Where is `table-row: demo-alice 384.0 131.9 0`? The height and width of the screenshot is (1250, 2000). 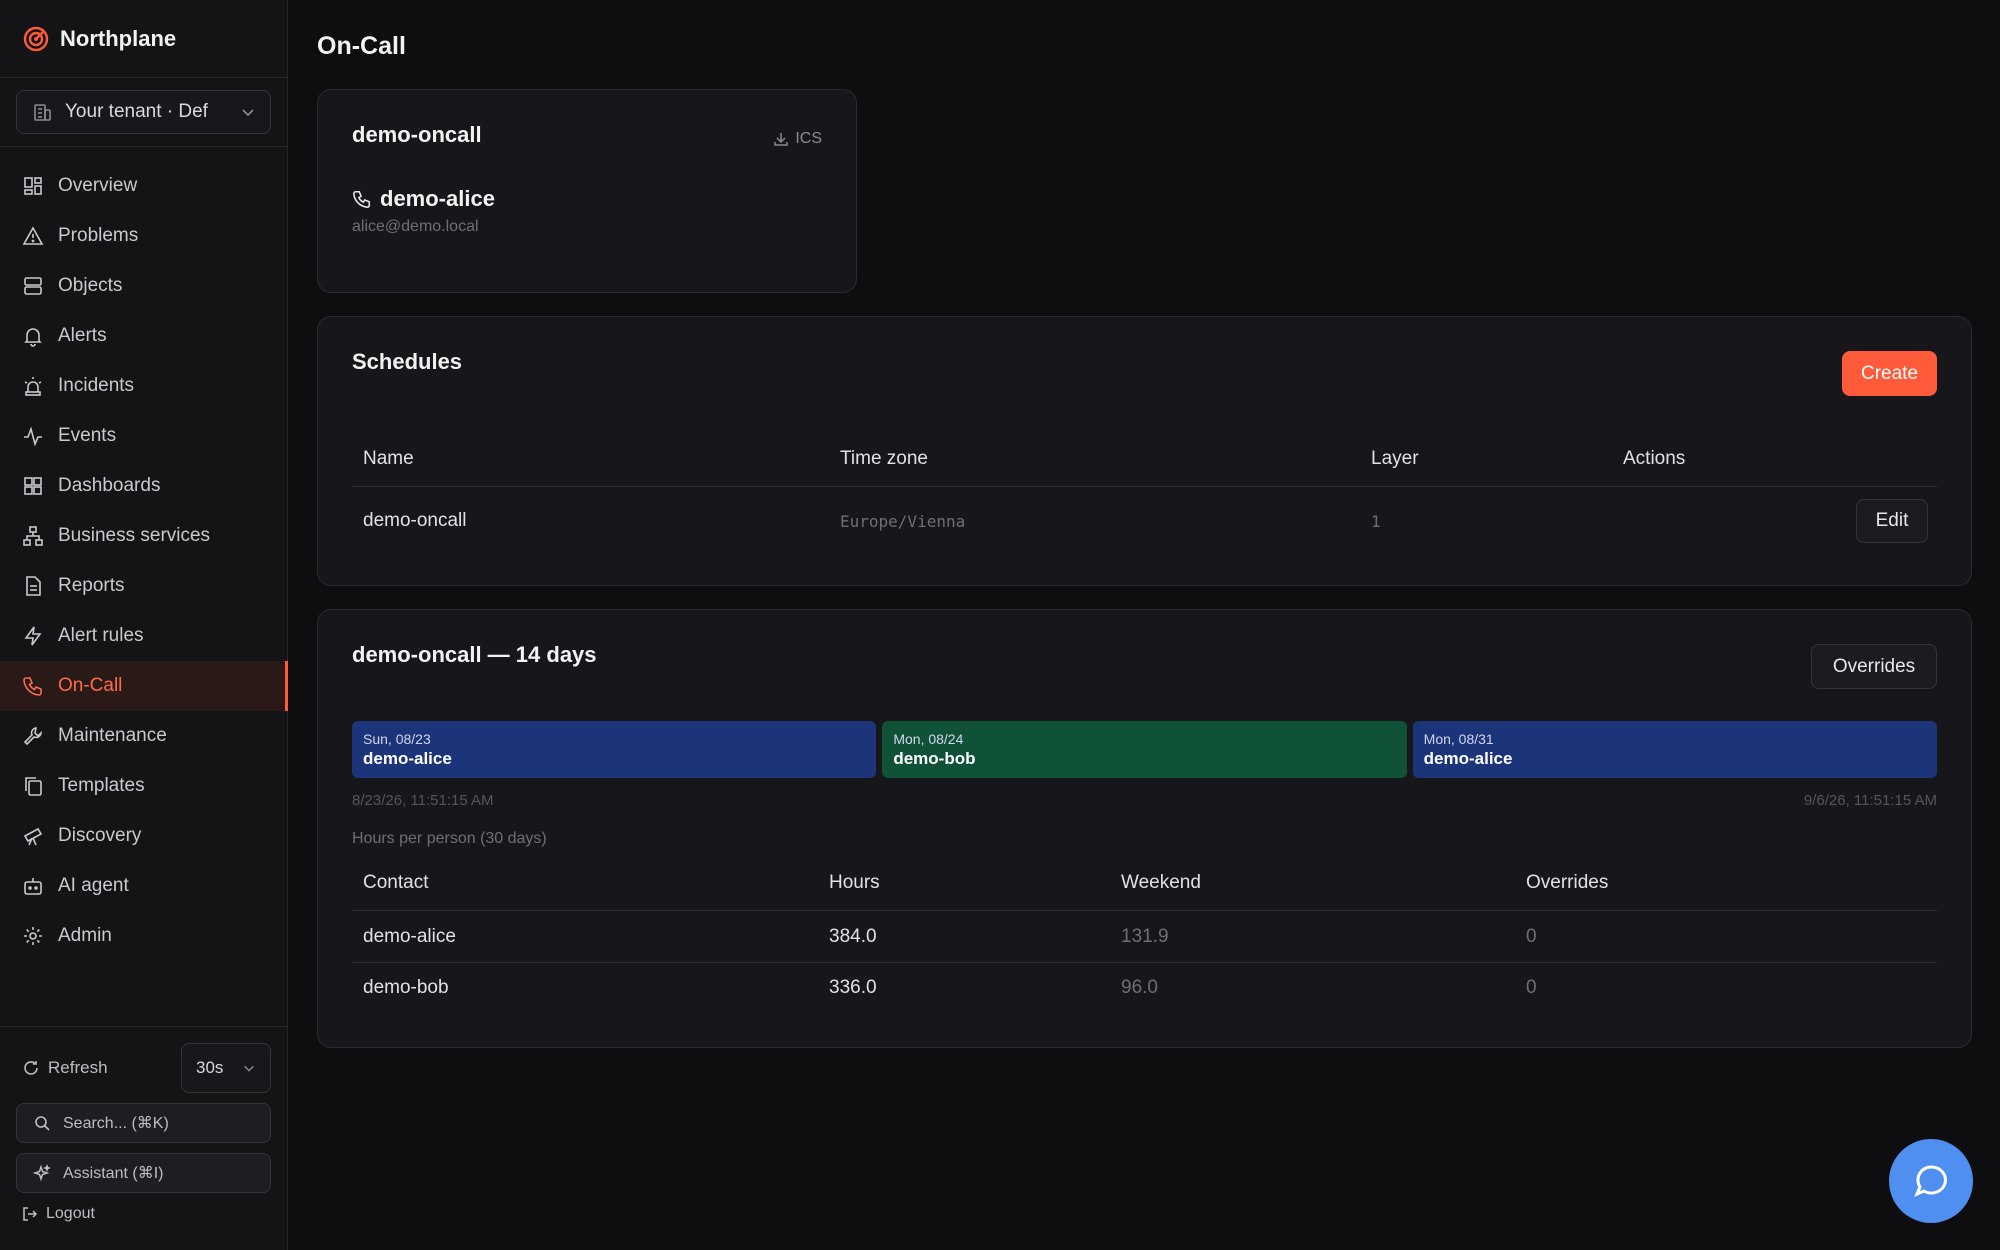
table-row: demo-alice 384.0 131.9 0 is located at coordinates (1144, 936).